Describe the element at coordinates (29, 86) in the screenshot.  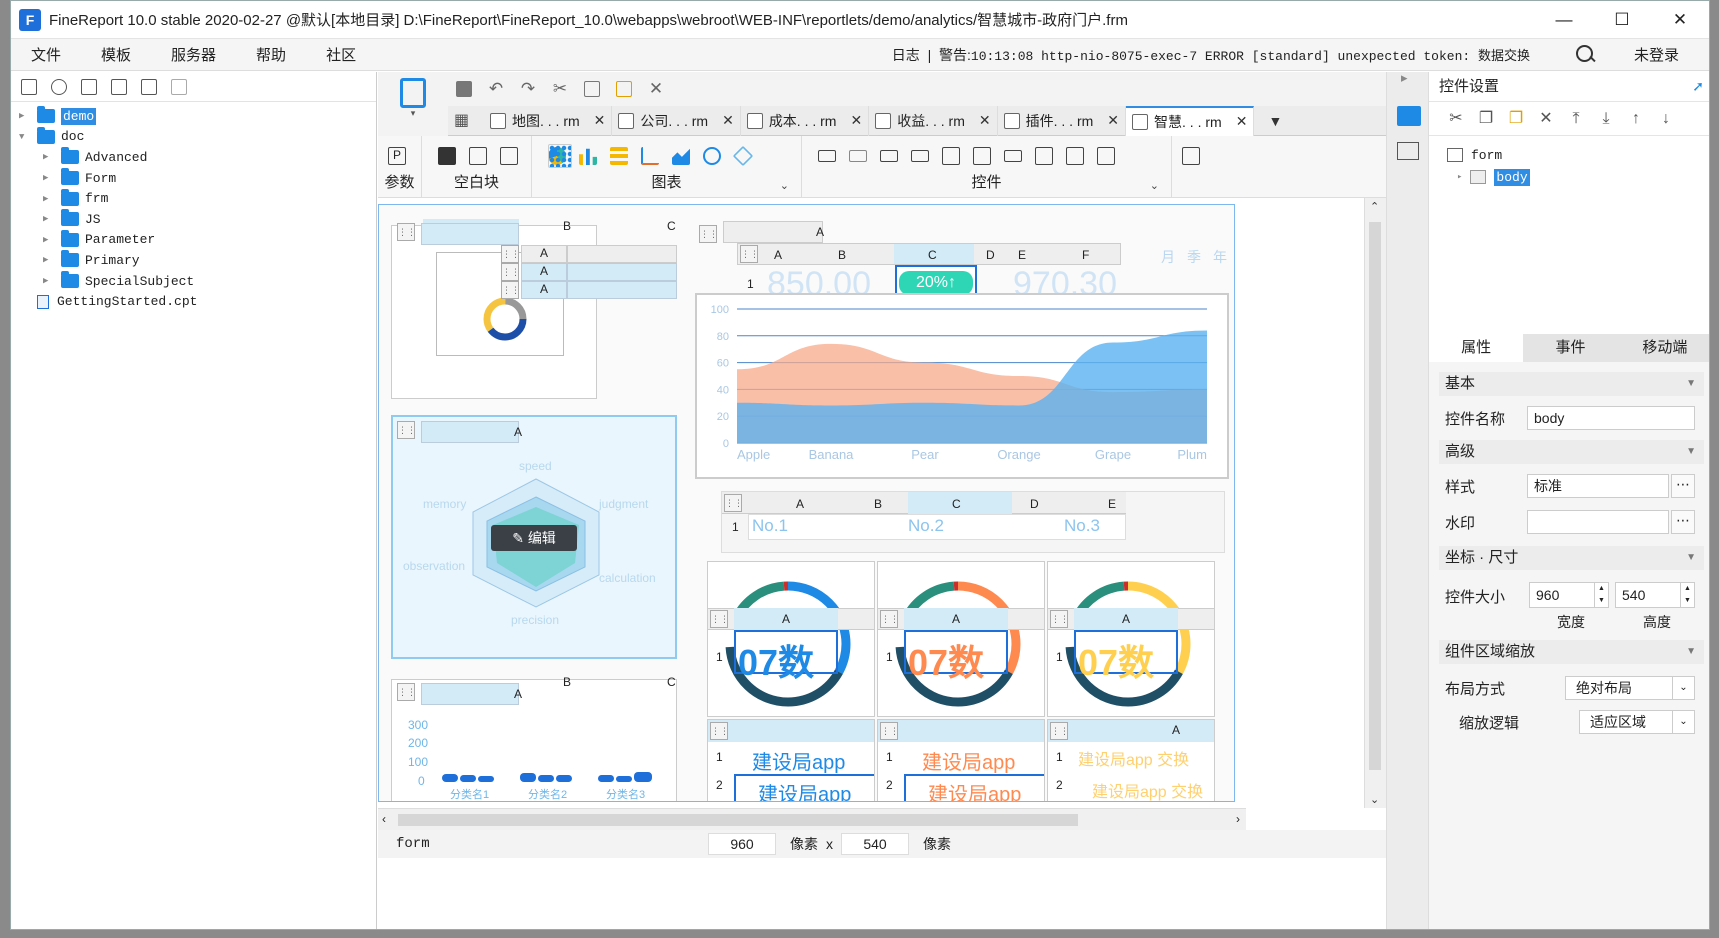
I see `new-folder-icon` at that location.